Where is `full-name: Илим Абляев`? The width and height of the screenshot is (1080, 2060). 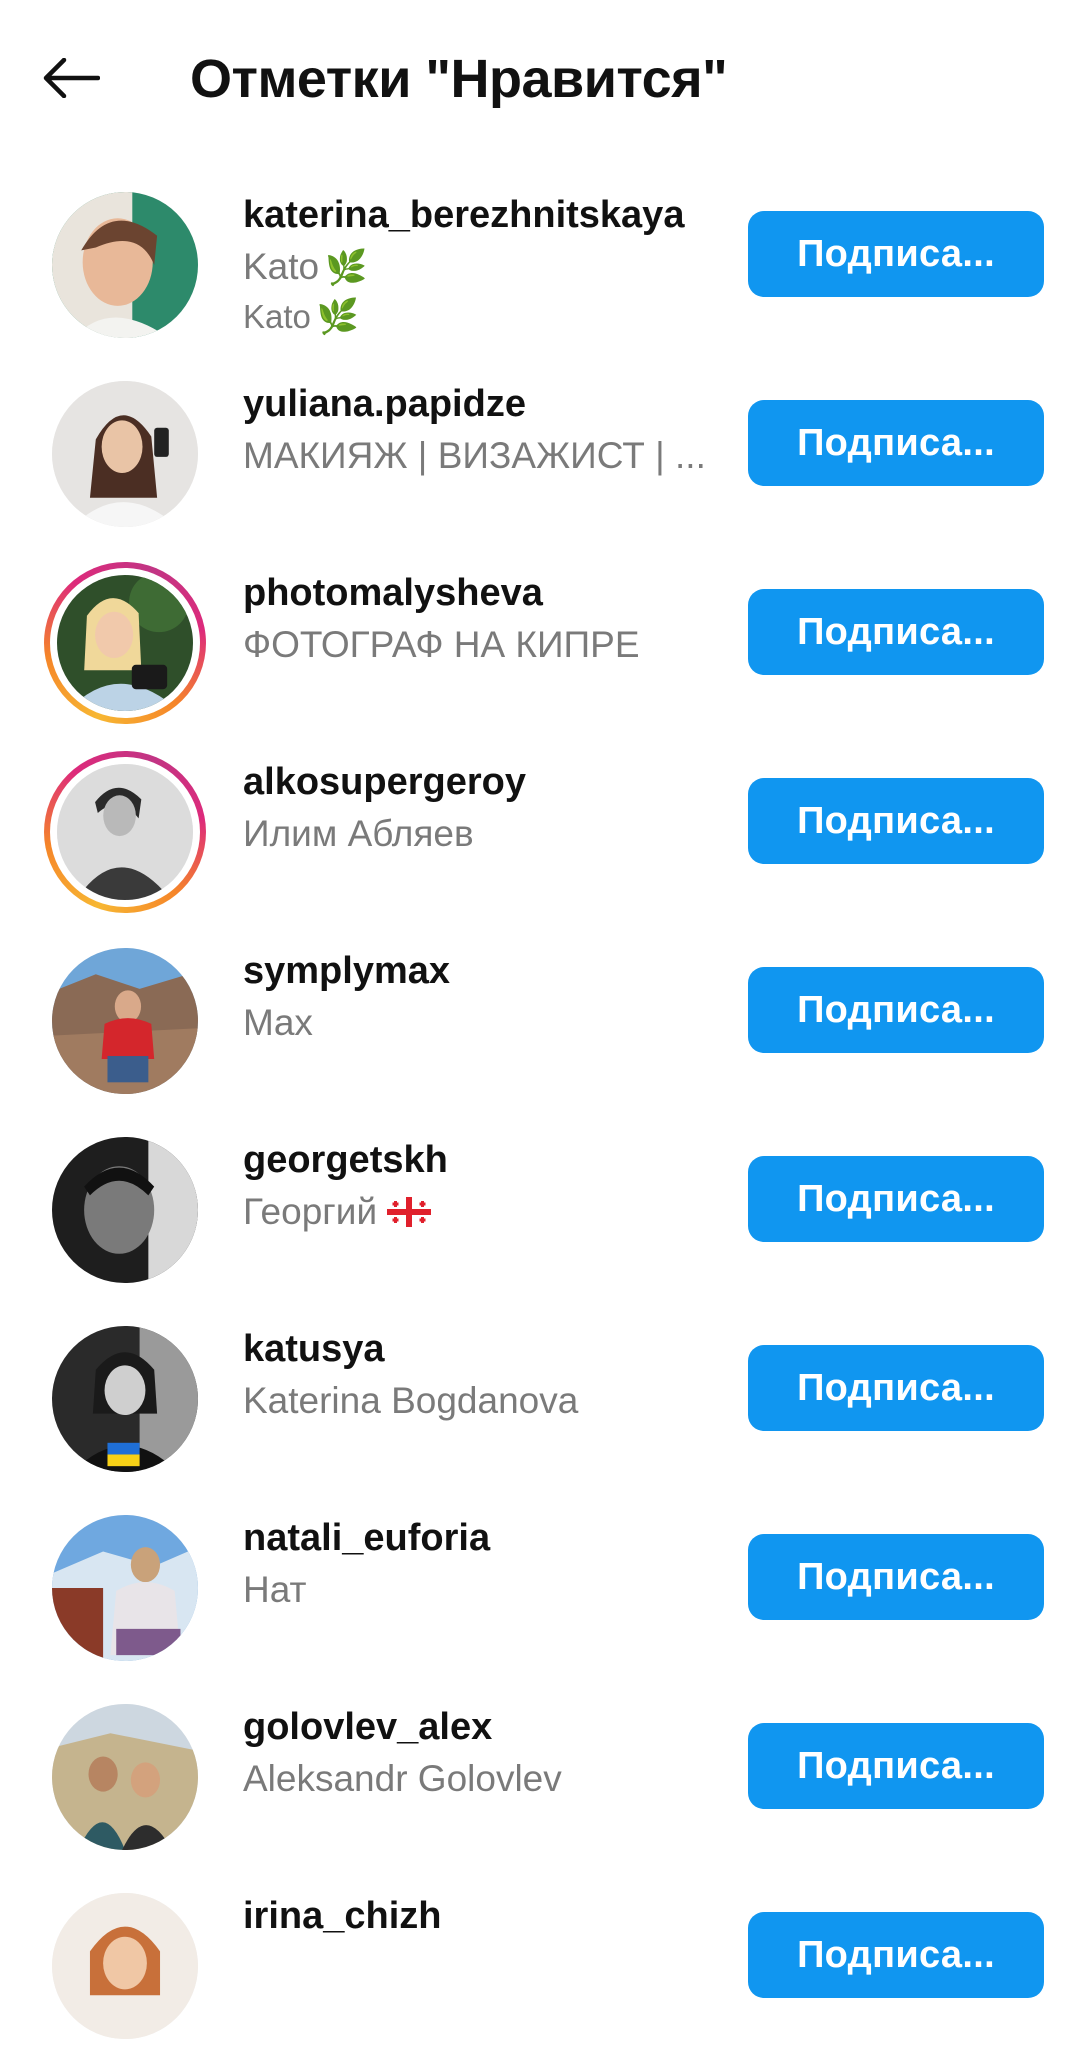
full-name: Илим Абляев is located at coordinates (358, 833).